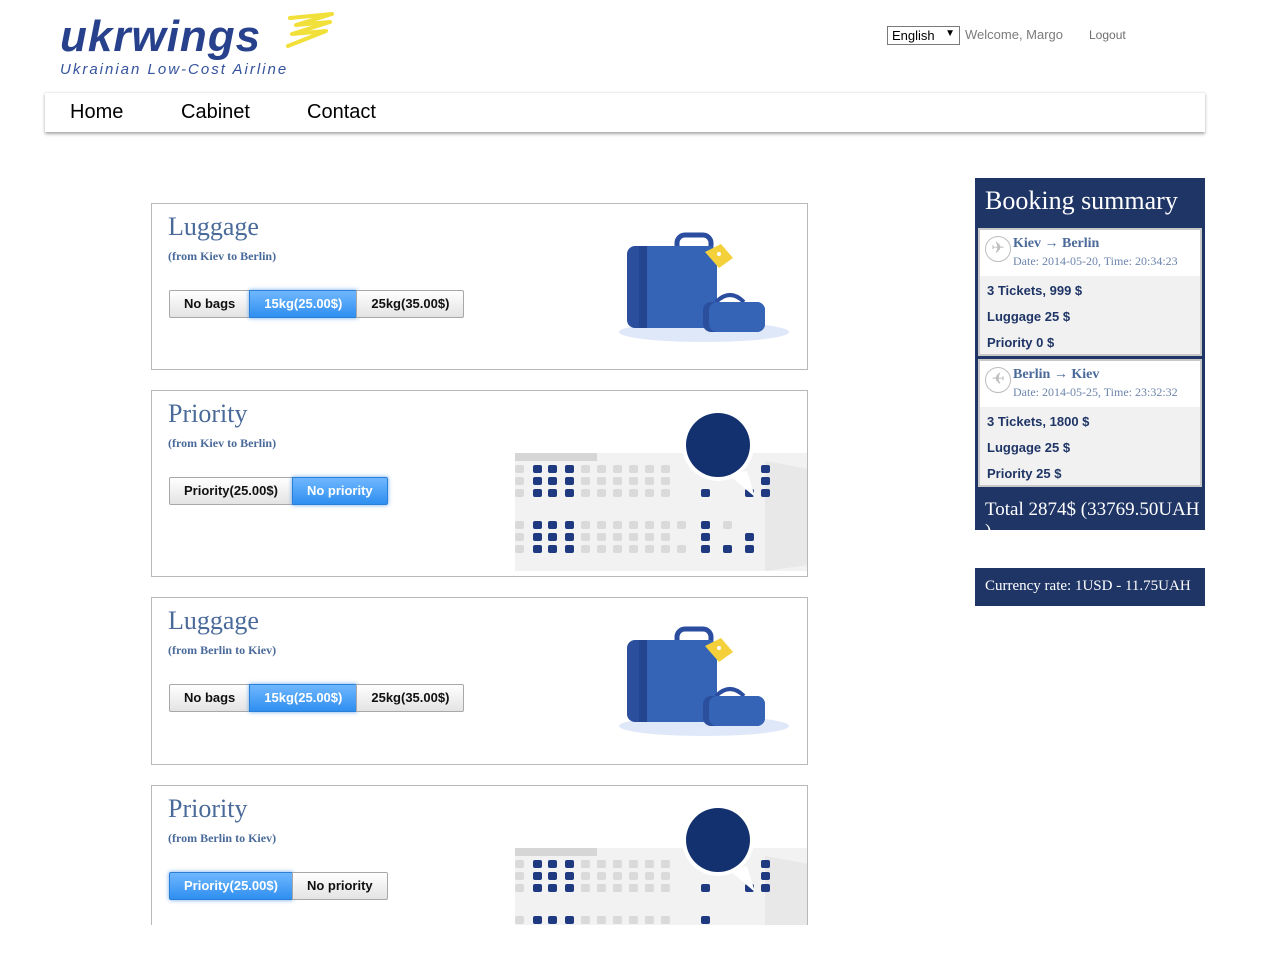  I want to click on main-nav: Home Cabinet Contact, so click(625, 112).